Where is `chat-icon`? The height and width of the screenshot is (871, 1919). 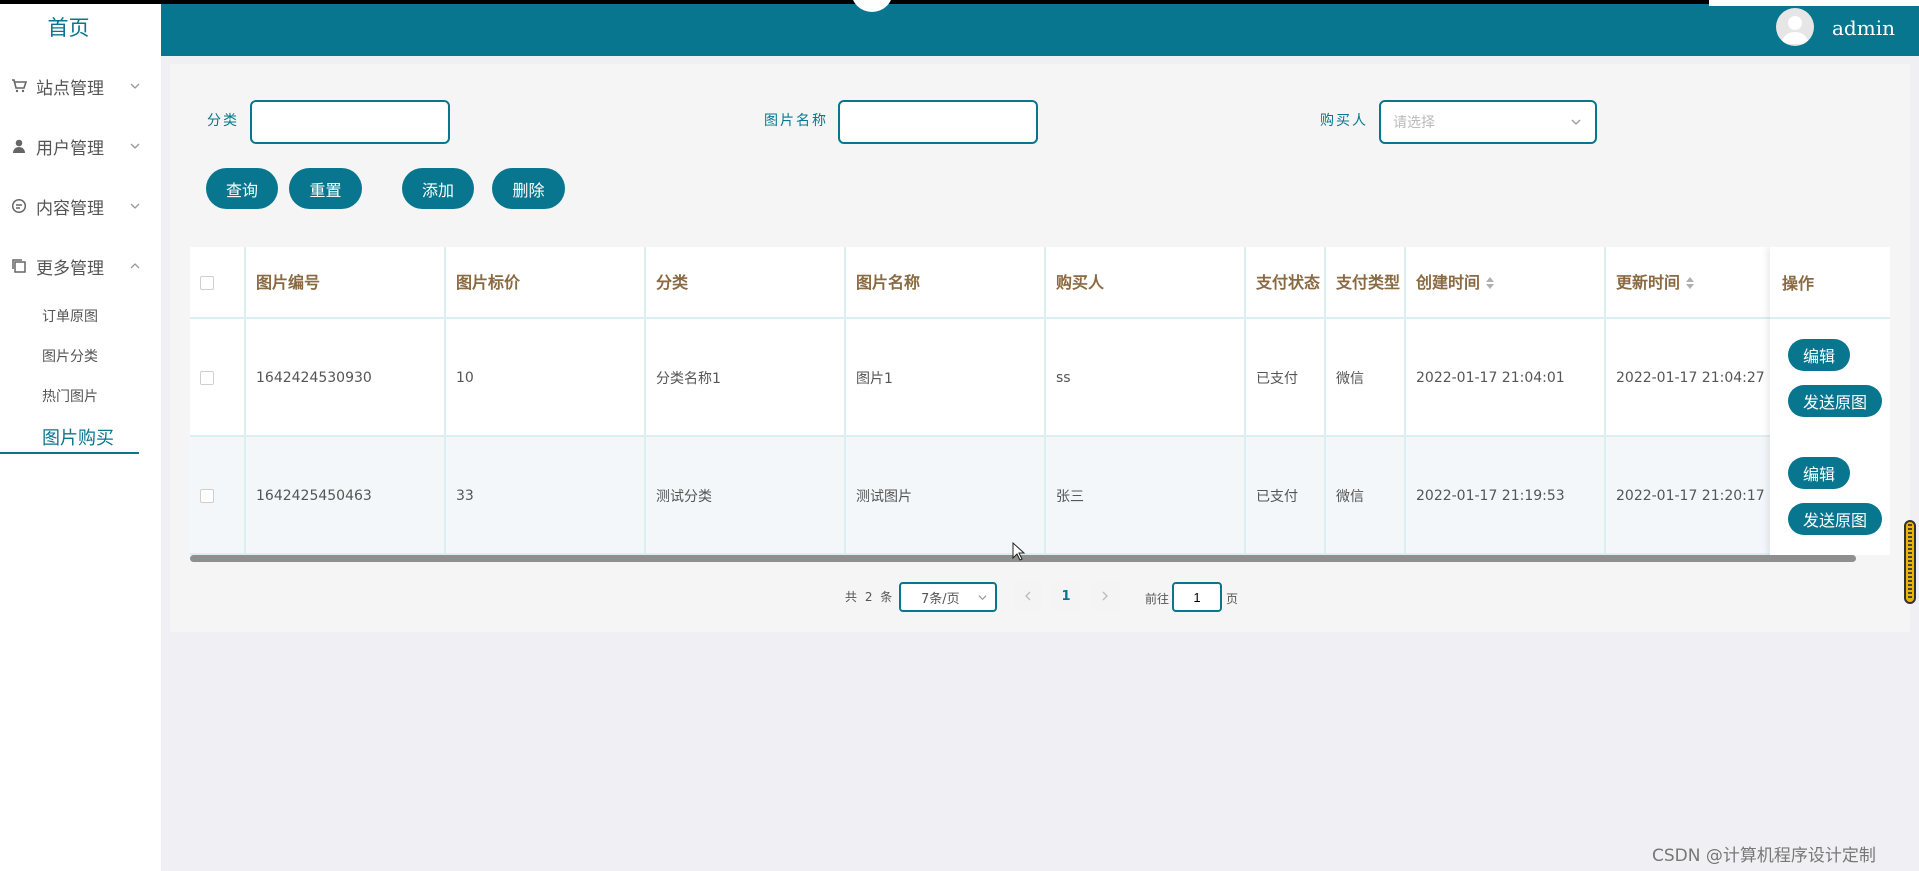
chat-icon is located at coordinates (19, 206).